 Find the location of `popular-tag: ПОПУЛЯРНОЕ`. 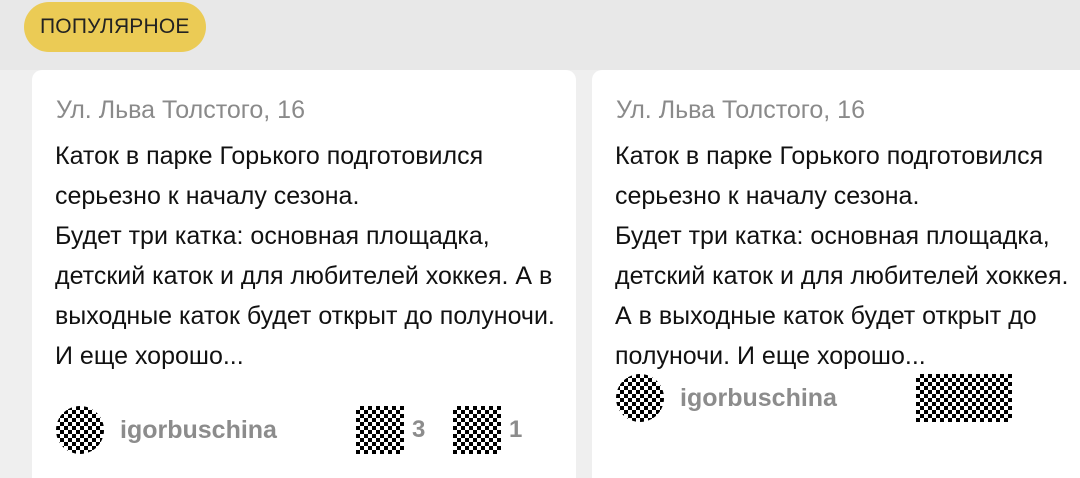

popular-tag: ПОПУЛЯРНОЕ is located at coordinates (115, 27).